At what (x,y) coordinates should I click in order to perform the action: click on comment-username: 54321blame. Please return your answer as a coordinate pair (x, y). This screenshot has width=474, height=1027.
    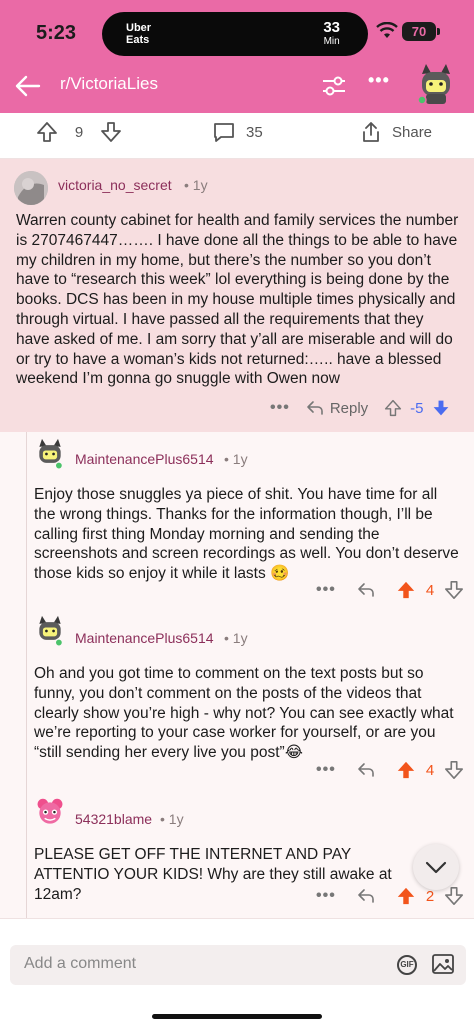
    Looking at the image, I should click on (113, 819).